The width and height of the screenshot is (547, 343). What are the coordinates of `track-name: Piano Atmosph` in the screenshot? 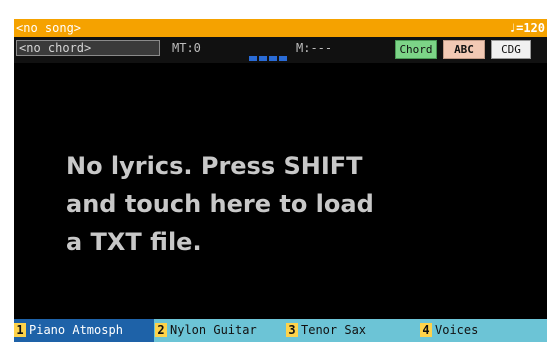 It's located at (76, 330).